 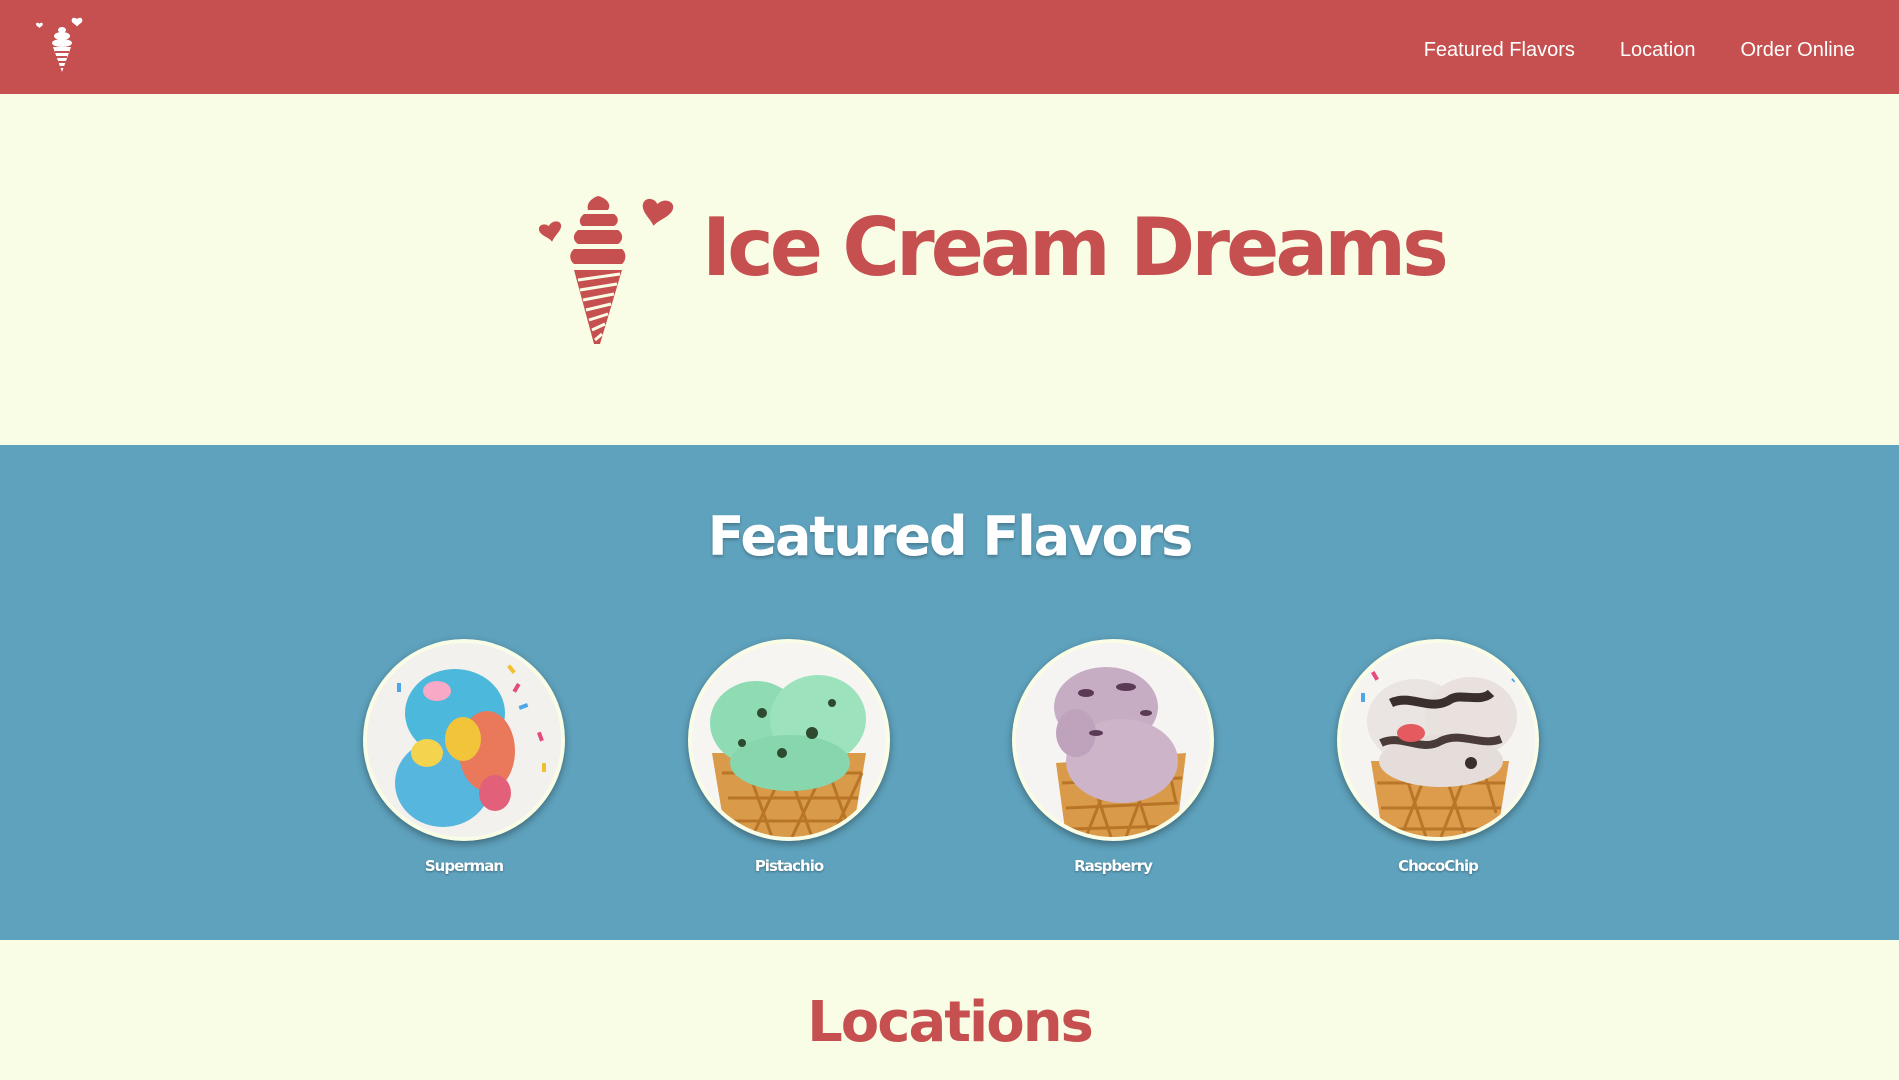 I want to click on flavor-name-pistachio: Pistachio, so click(x=789, y=866).